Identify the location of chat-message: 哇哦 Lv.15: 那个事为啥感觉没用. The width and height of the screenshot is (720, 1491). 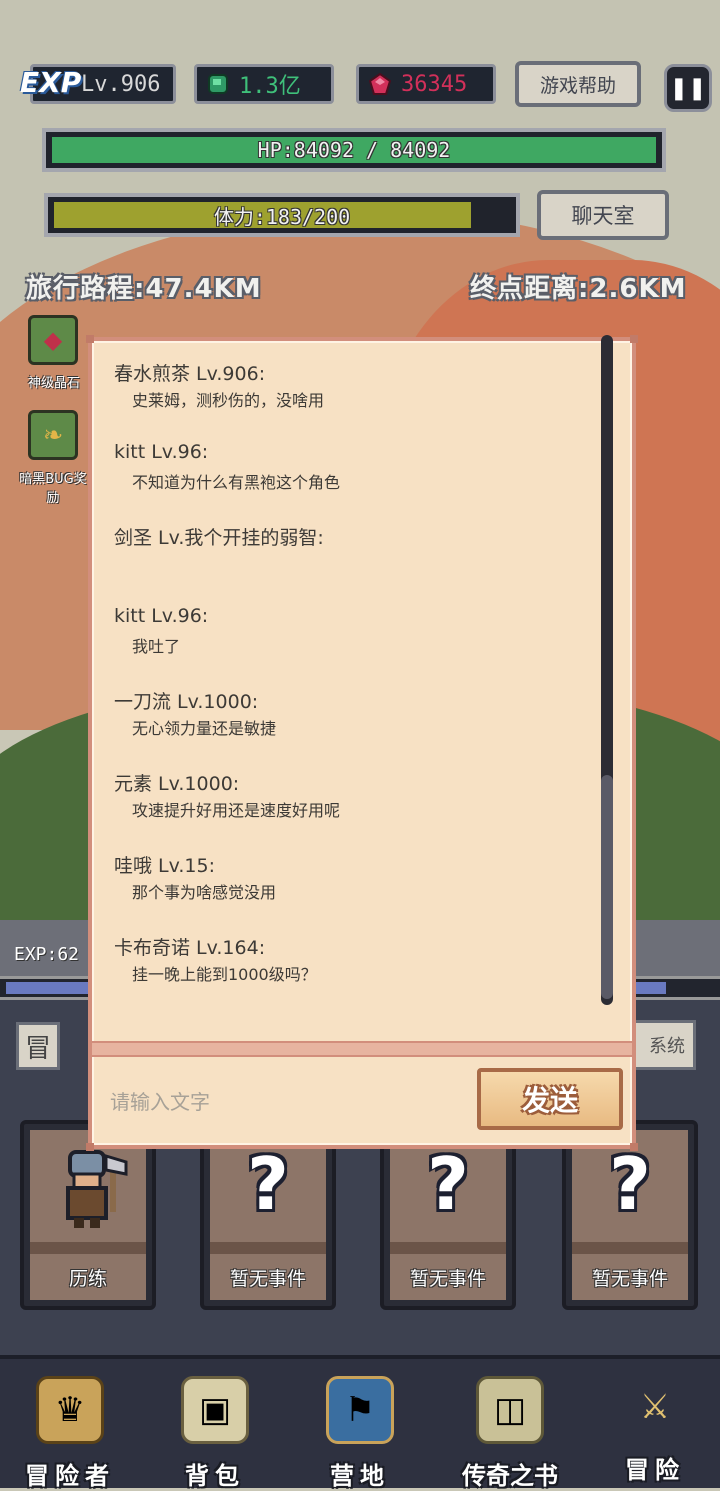
(349, 879).